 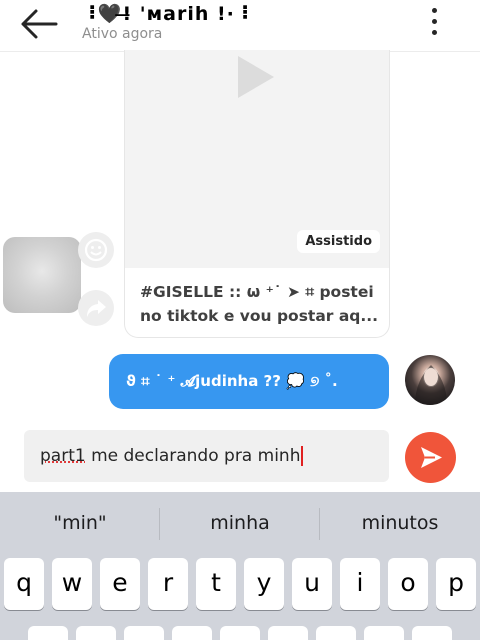 I want to click on text-caret, so click(x=302, y=456).